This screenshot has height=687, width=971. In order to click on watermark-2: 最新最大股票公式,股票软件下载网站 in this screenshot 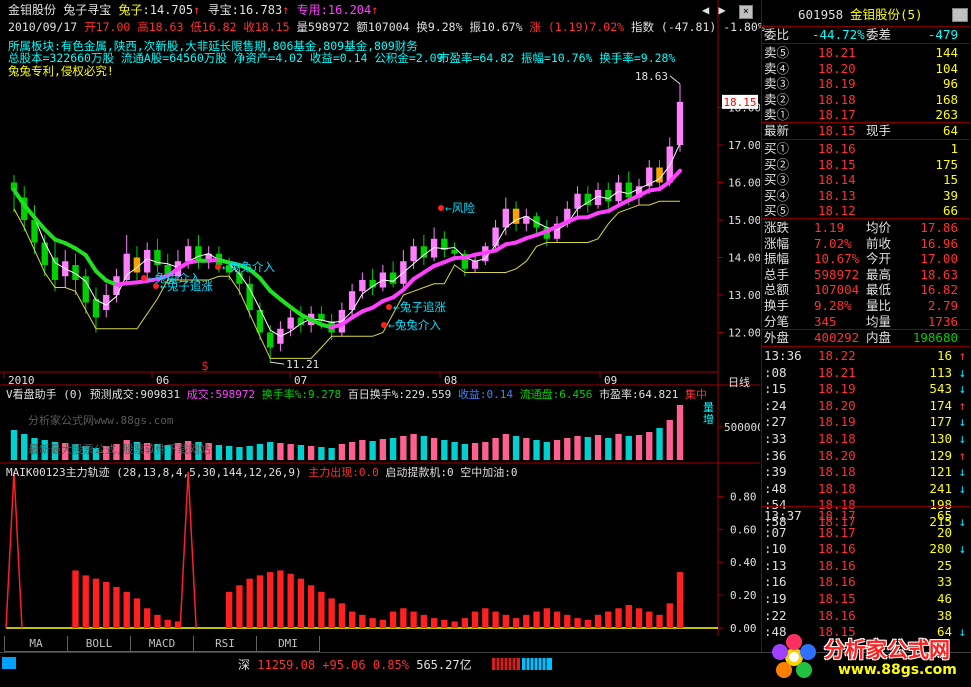, I will do `click(119, 449)`.